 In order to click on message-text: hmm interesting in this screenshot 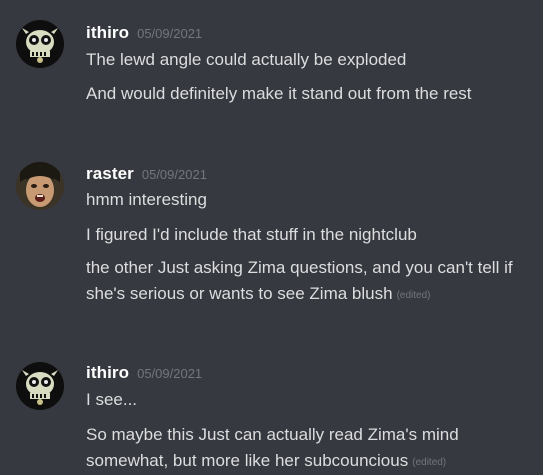, I will do `click(306, 200)`.